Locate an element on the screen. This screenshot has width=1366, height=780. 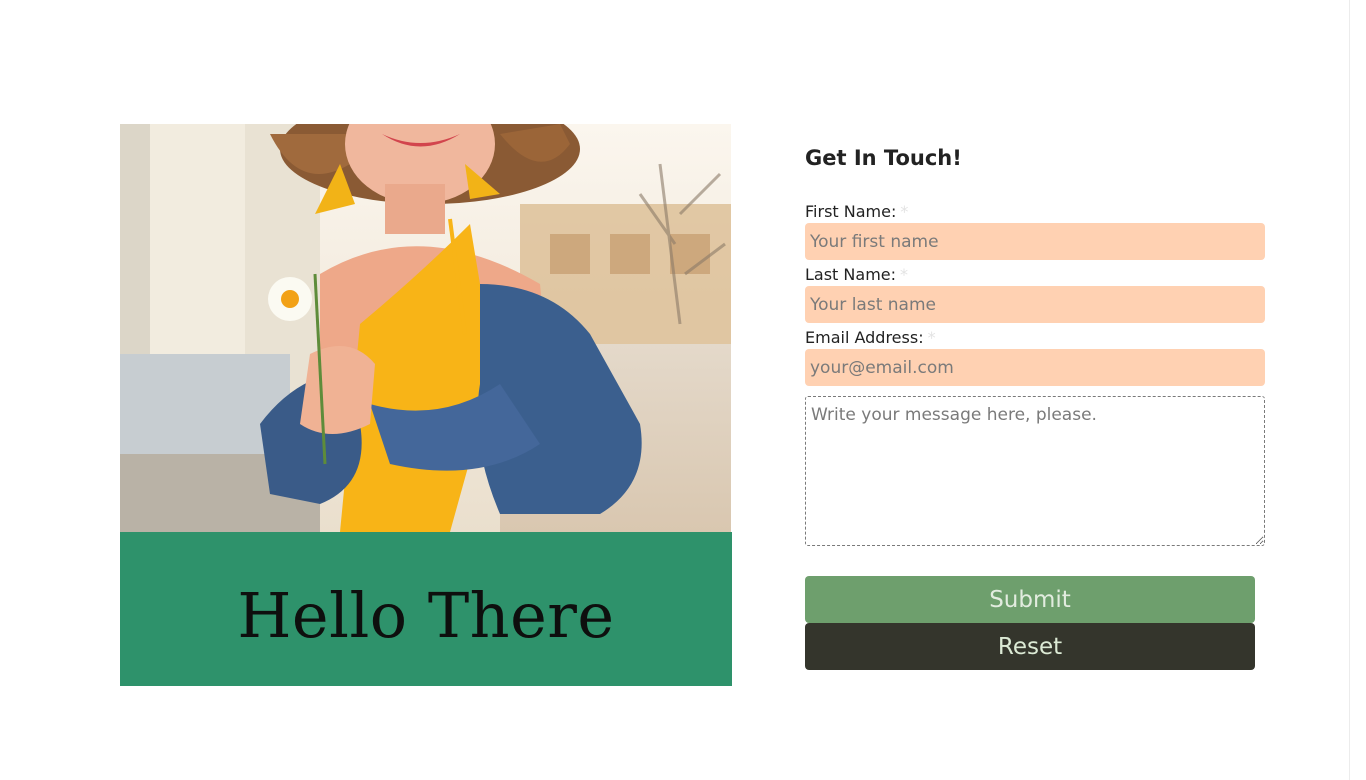
submit-button: Submit is located at coordinates (1030, 599).